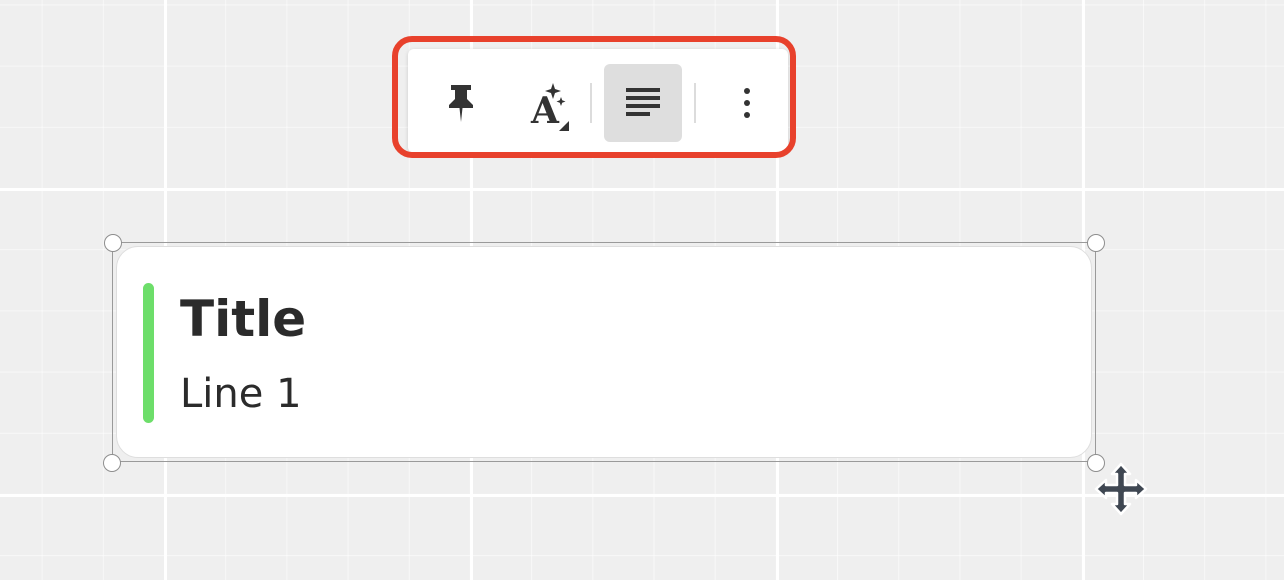 This screenshot has width=1284, height=580. What do you see at coordinates (241, 394) in the screenshot?
I see `card-line: Line 1` at bounding box center [241, 394].